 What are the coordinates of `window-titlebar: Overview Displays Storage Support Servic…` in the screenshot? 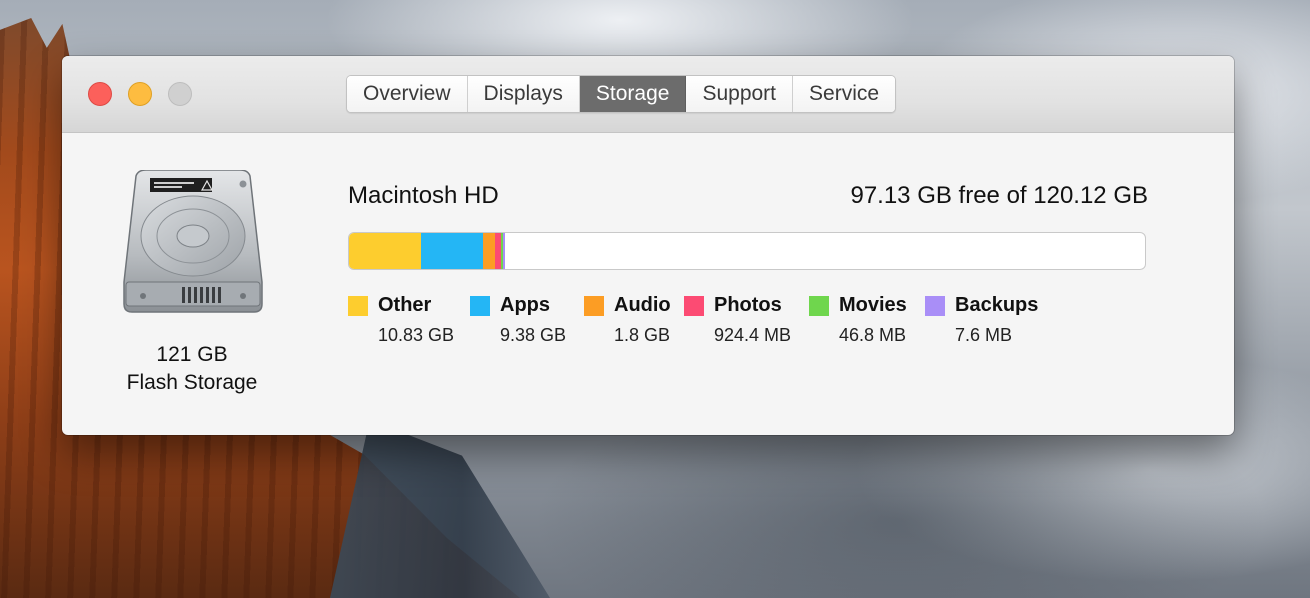 It's located at (648, 94).